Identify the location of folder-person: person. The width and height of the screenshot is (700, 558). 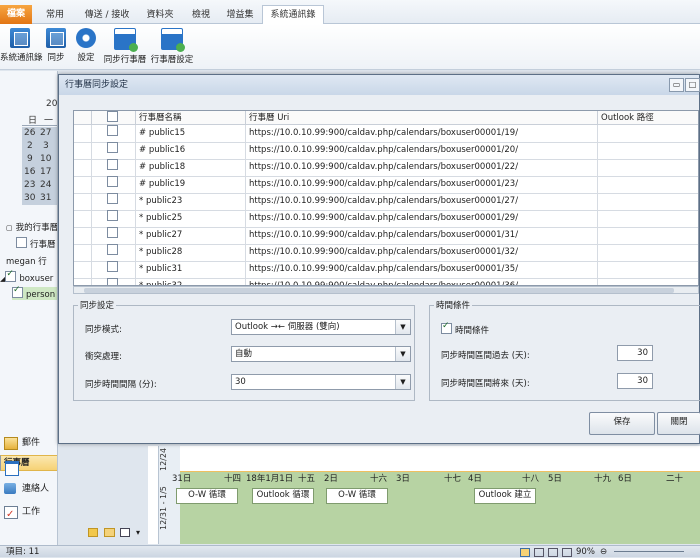
(34, 292).